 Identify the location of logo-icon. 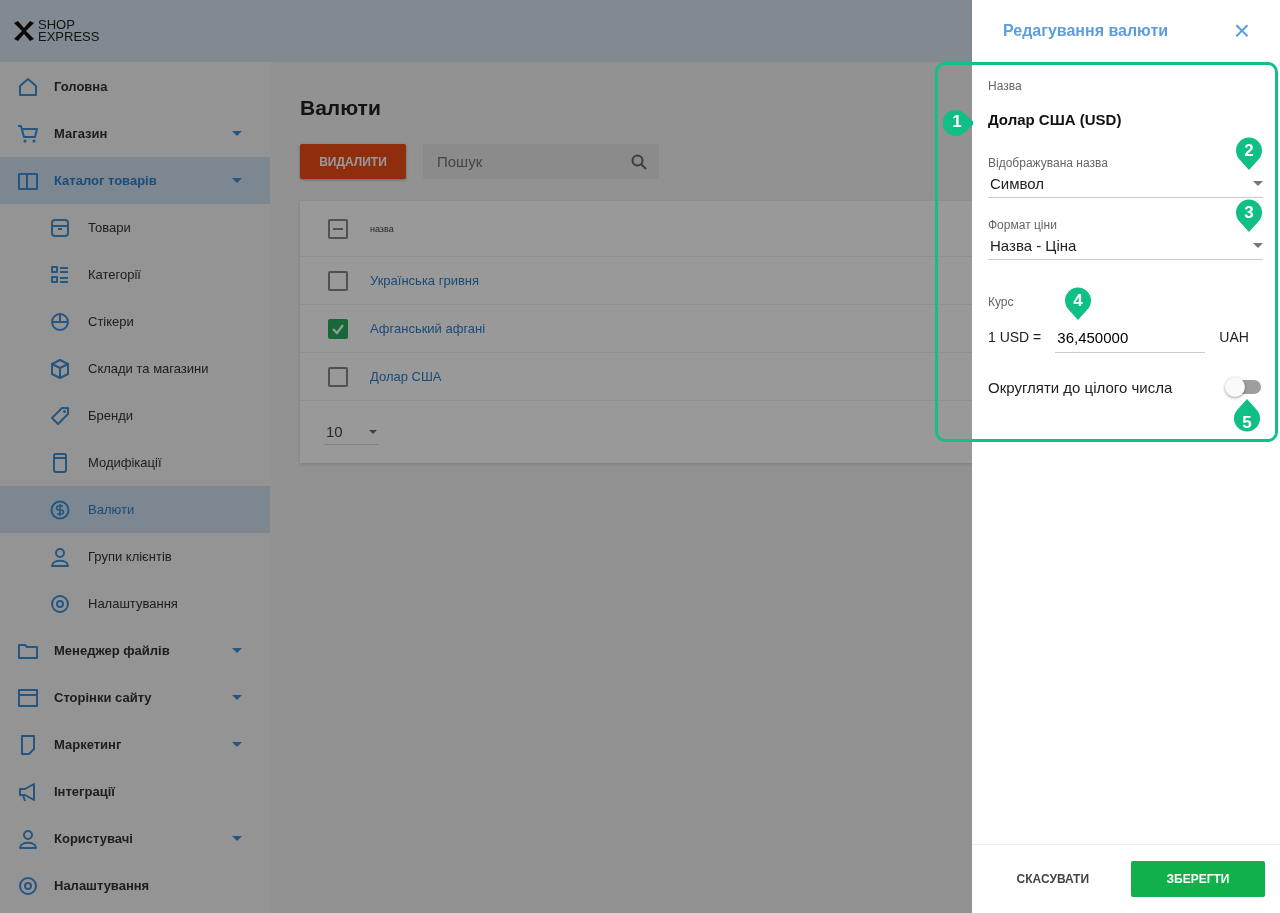
(24, 31).